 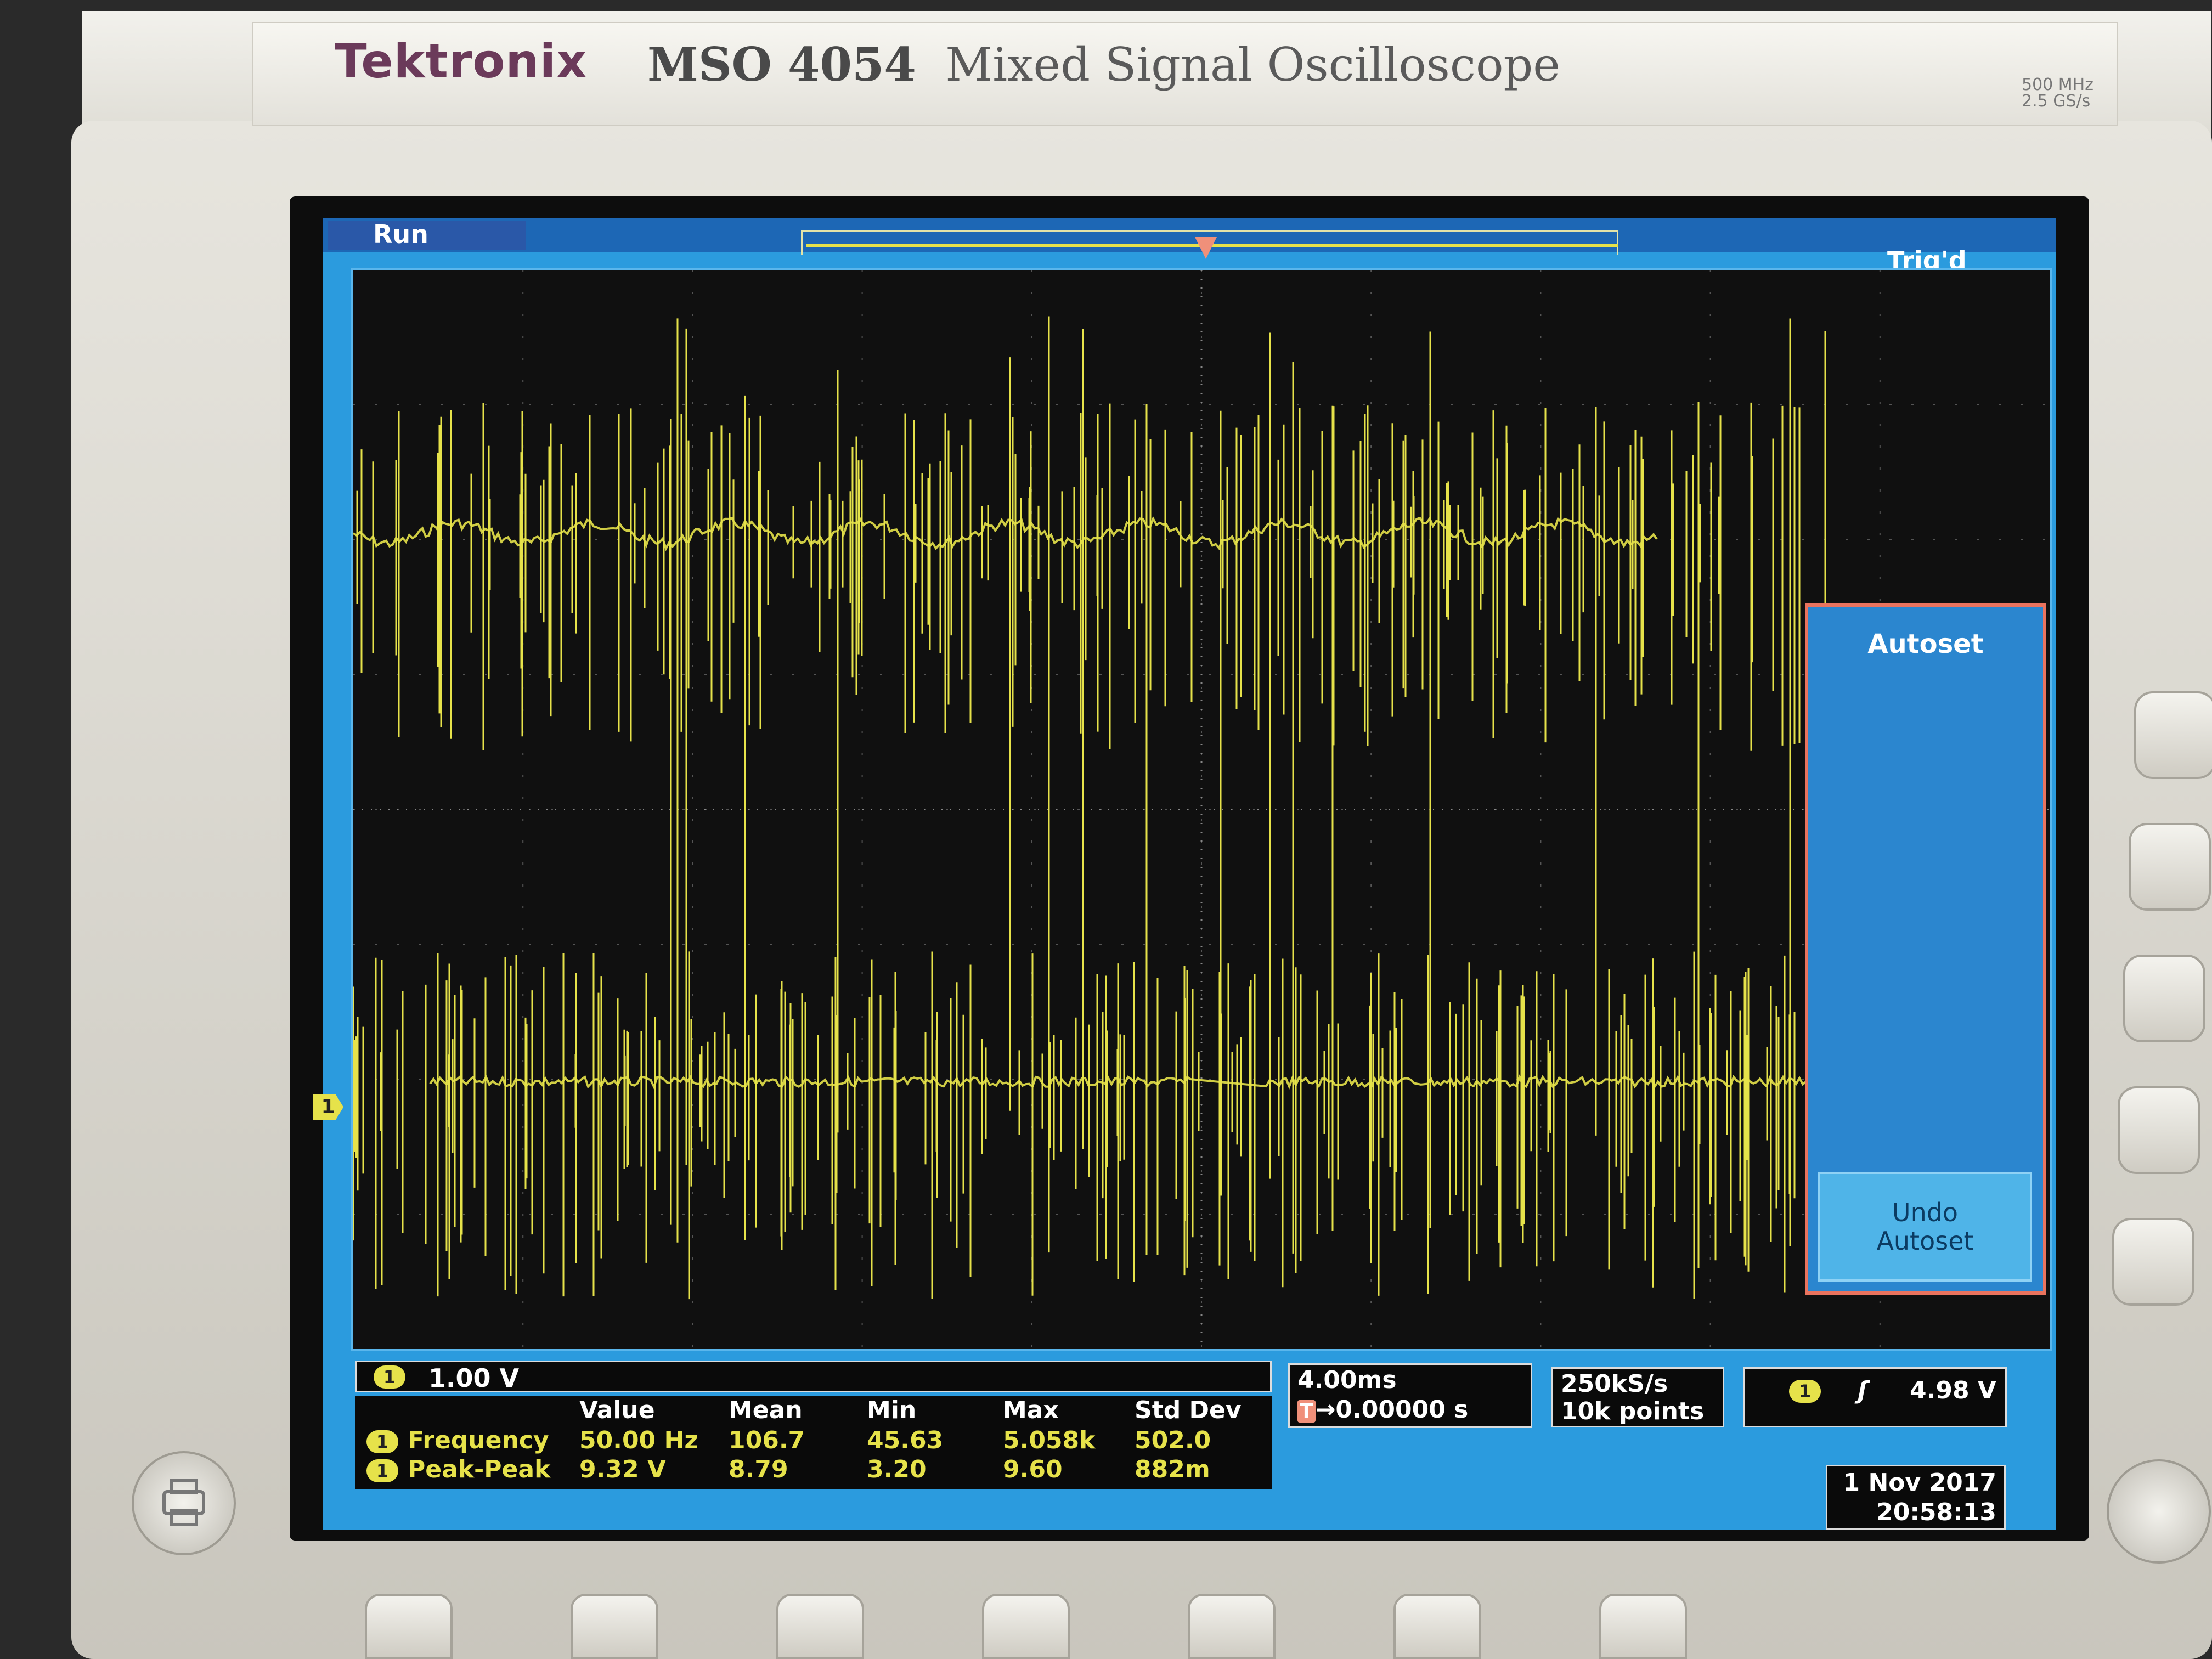 What do you see at coordinates (758, 1469) in the screenshot?
I see `meas-row-2-mean: 8.79` at bounding box center [758, 1469].